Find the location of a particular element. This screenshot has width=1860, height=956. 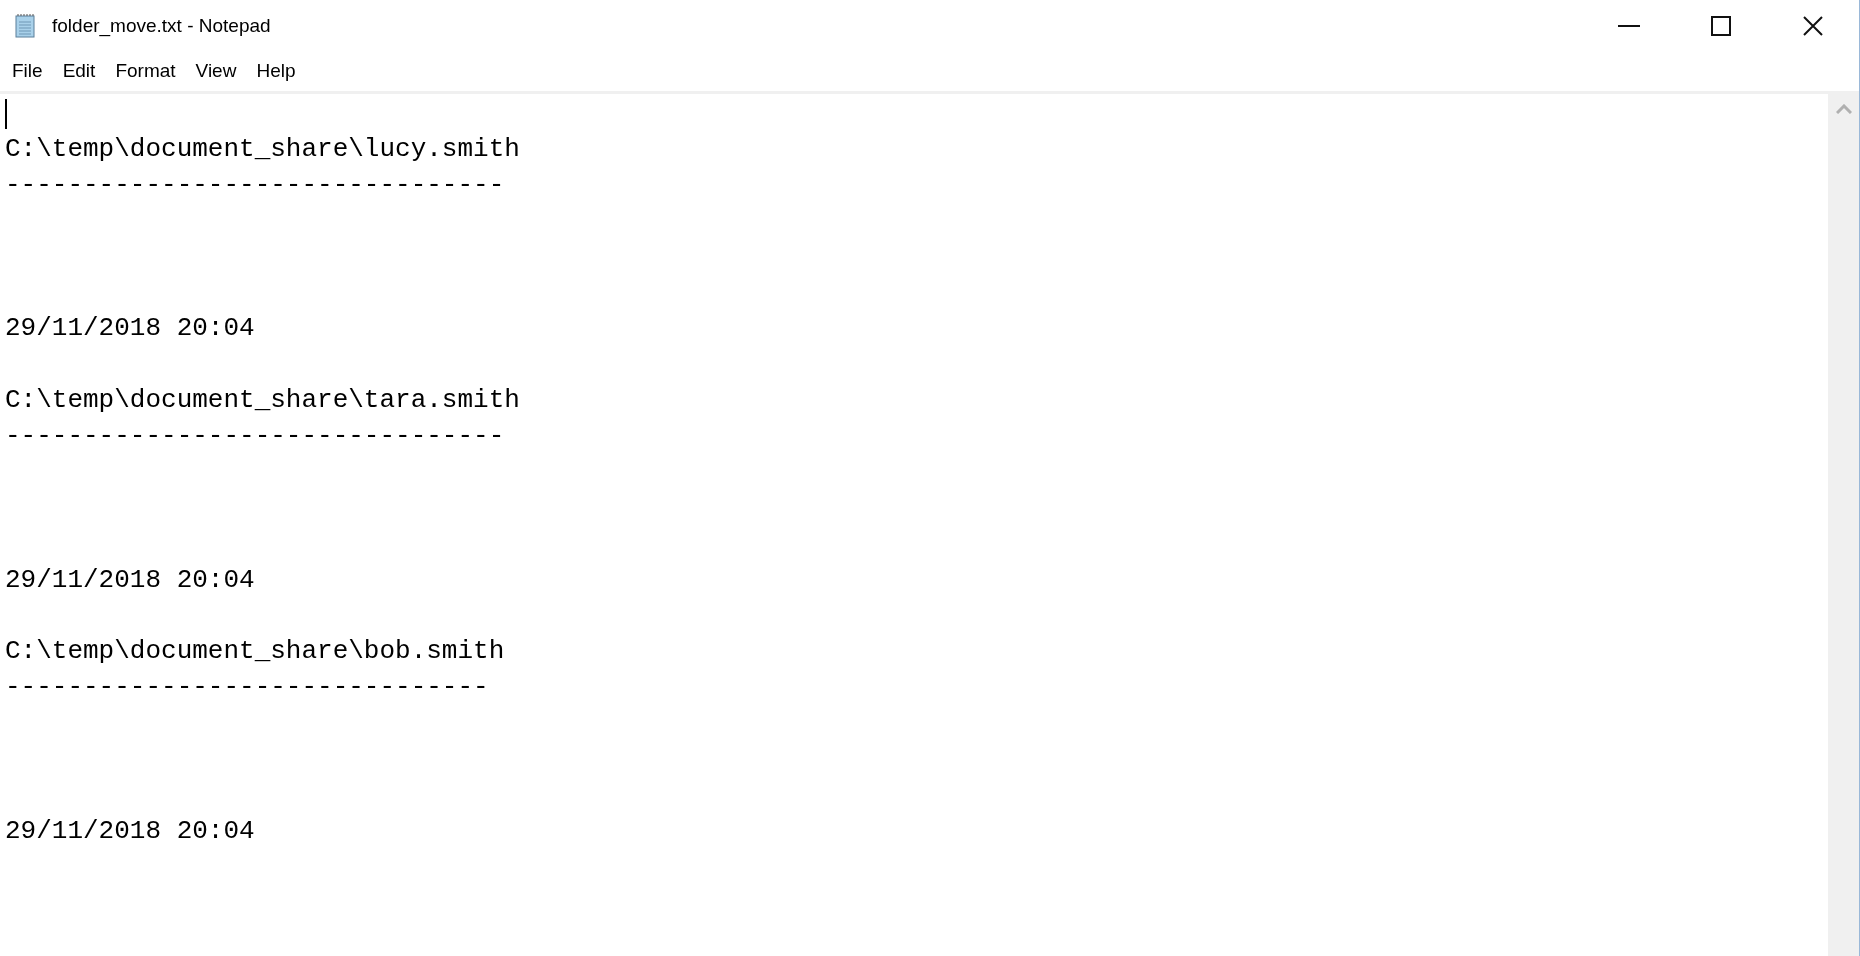

minimize-icon is located at coordinates (1629, 26).